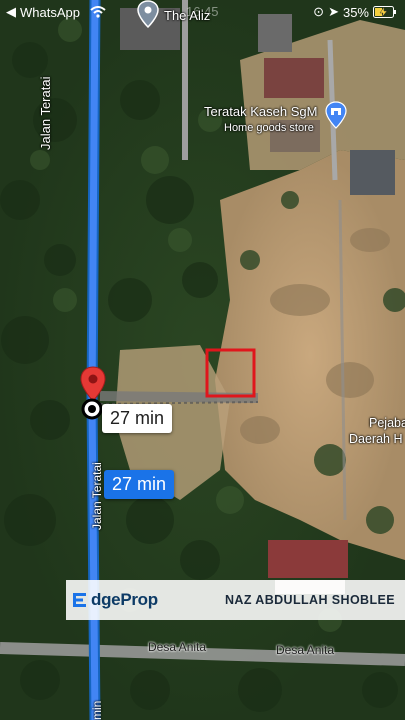 Image resolution: width=405 pixels, height=720 pixels. I want to click on back-arrow-icon: ◀, so click(11, 11).